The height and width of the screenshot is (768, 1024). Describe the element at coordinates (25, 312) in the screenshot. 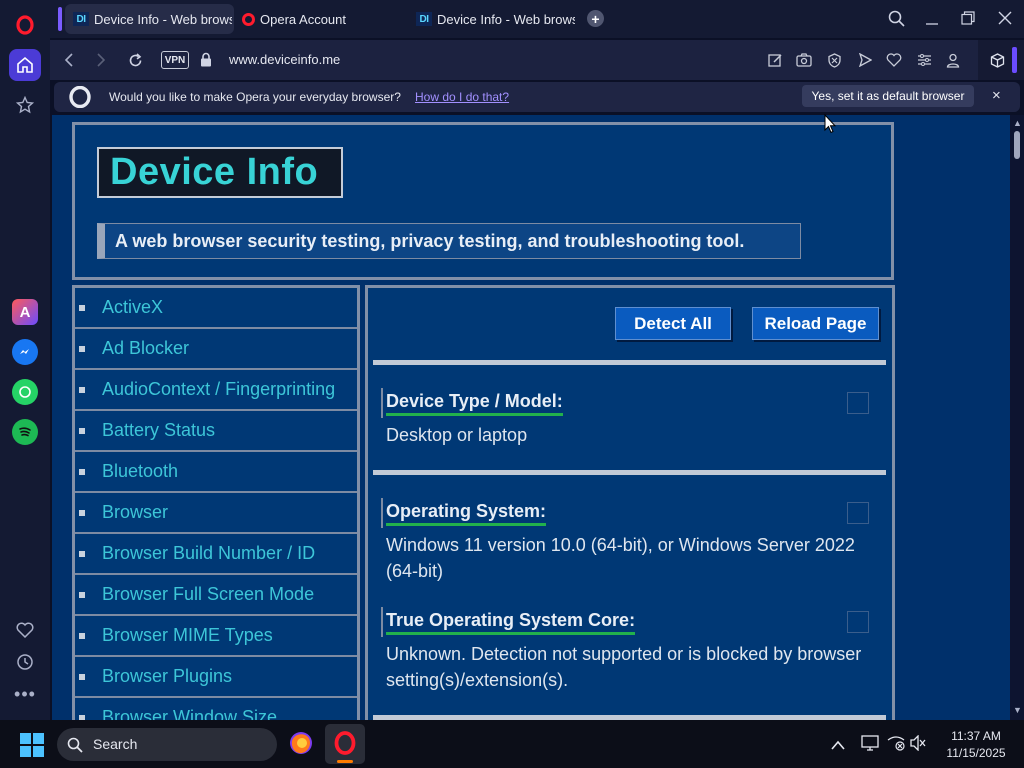

I see `aria-icon: A` at that location.